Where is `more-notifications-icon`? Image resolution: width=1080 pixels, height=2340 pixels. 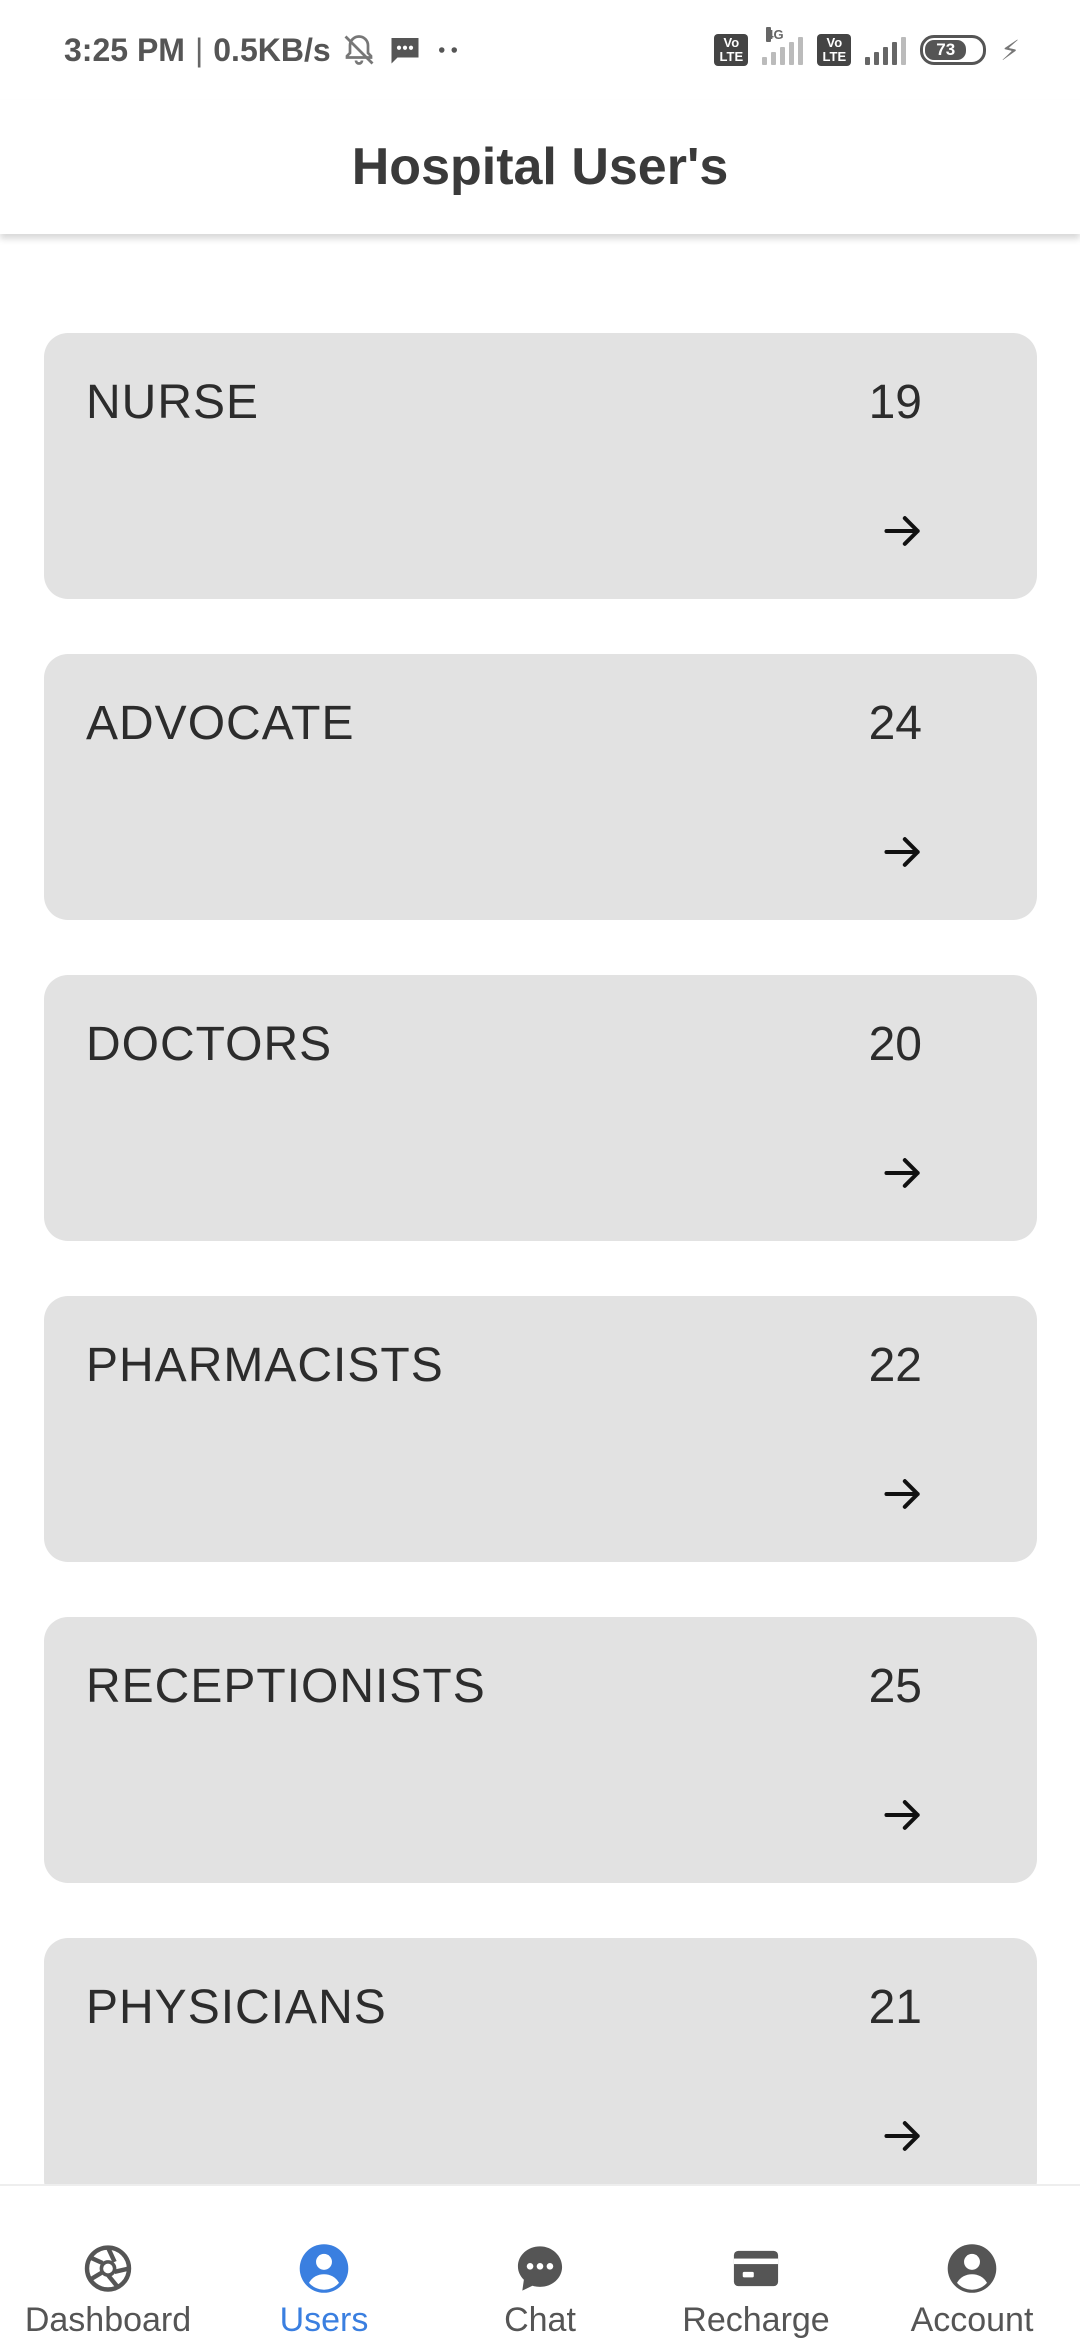
more-notifications-icon is located at coordinates (447, 50).